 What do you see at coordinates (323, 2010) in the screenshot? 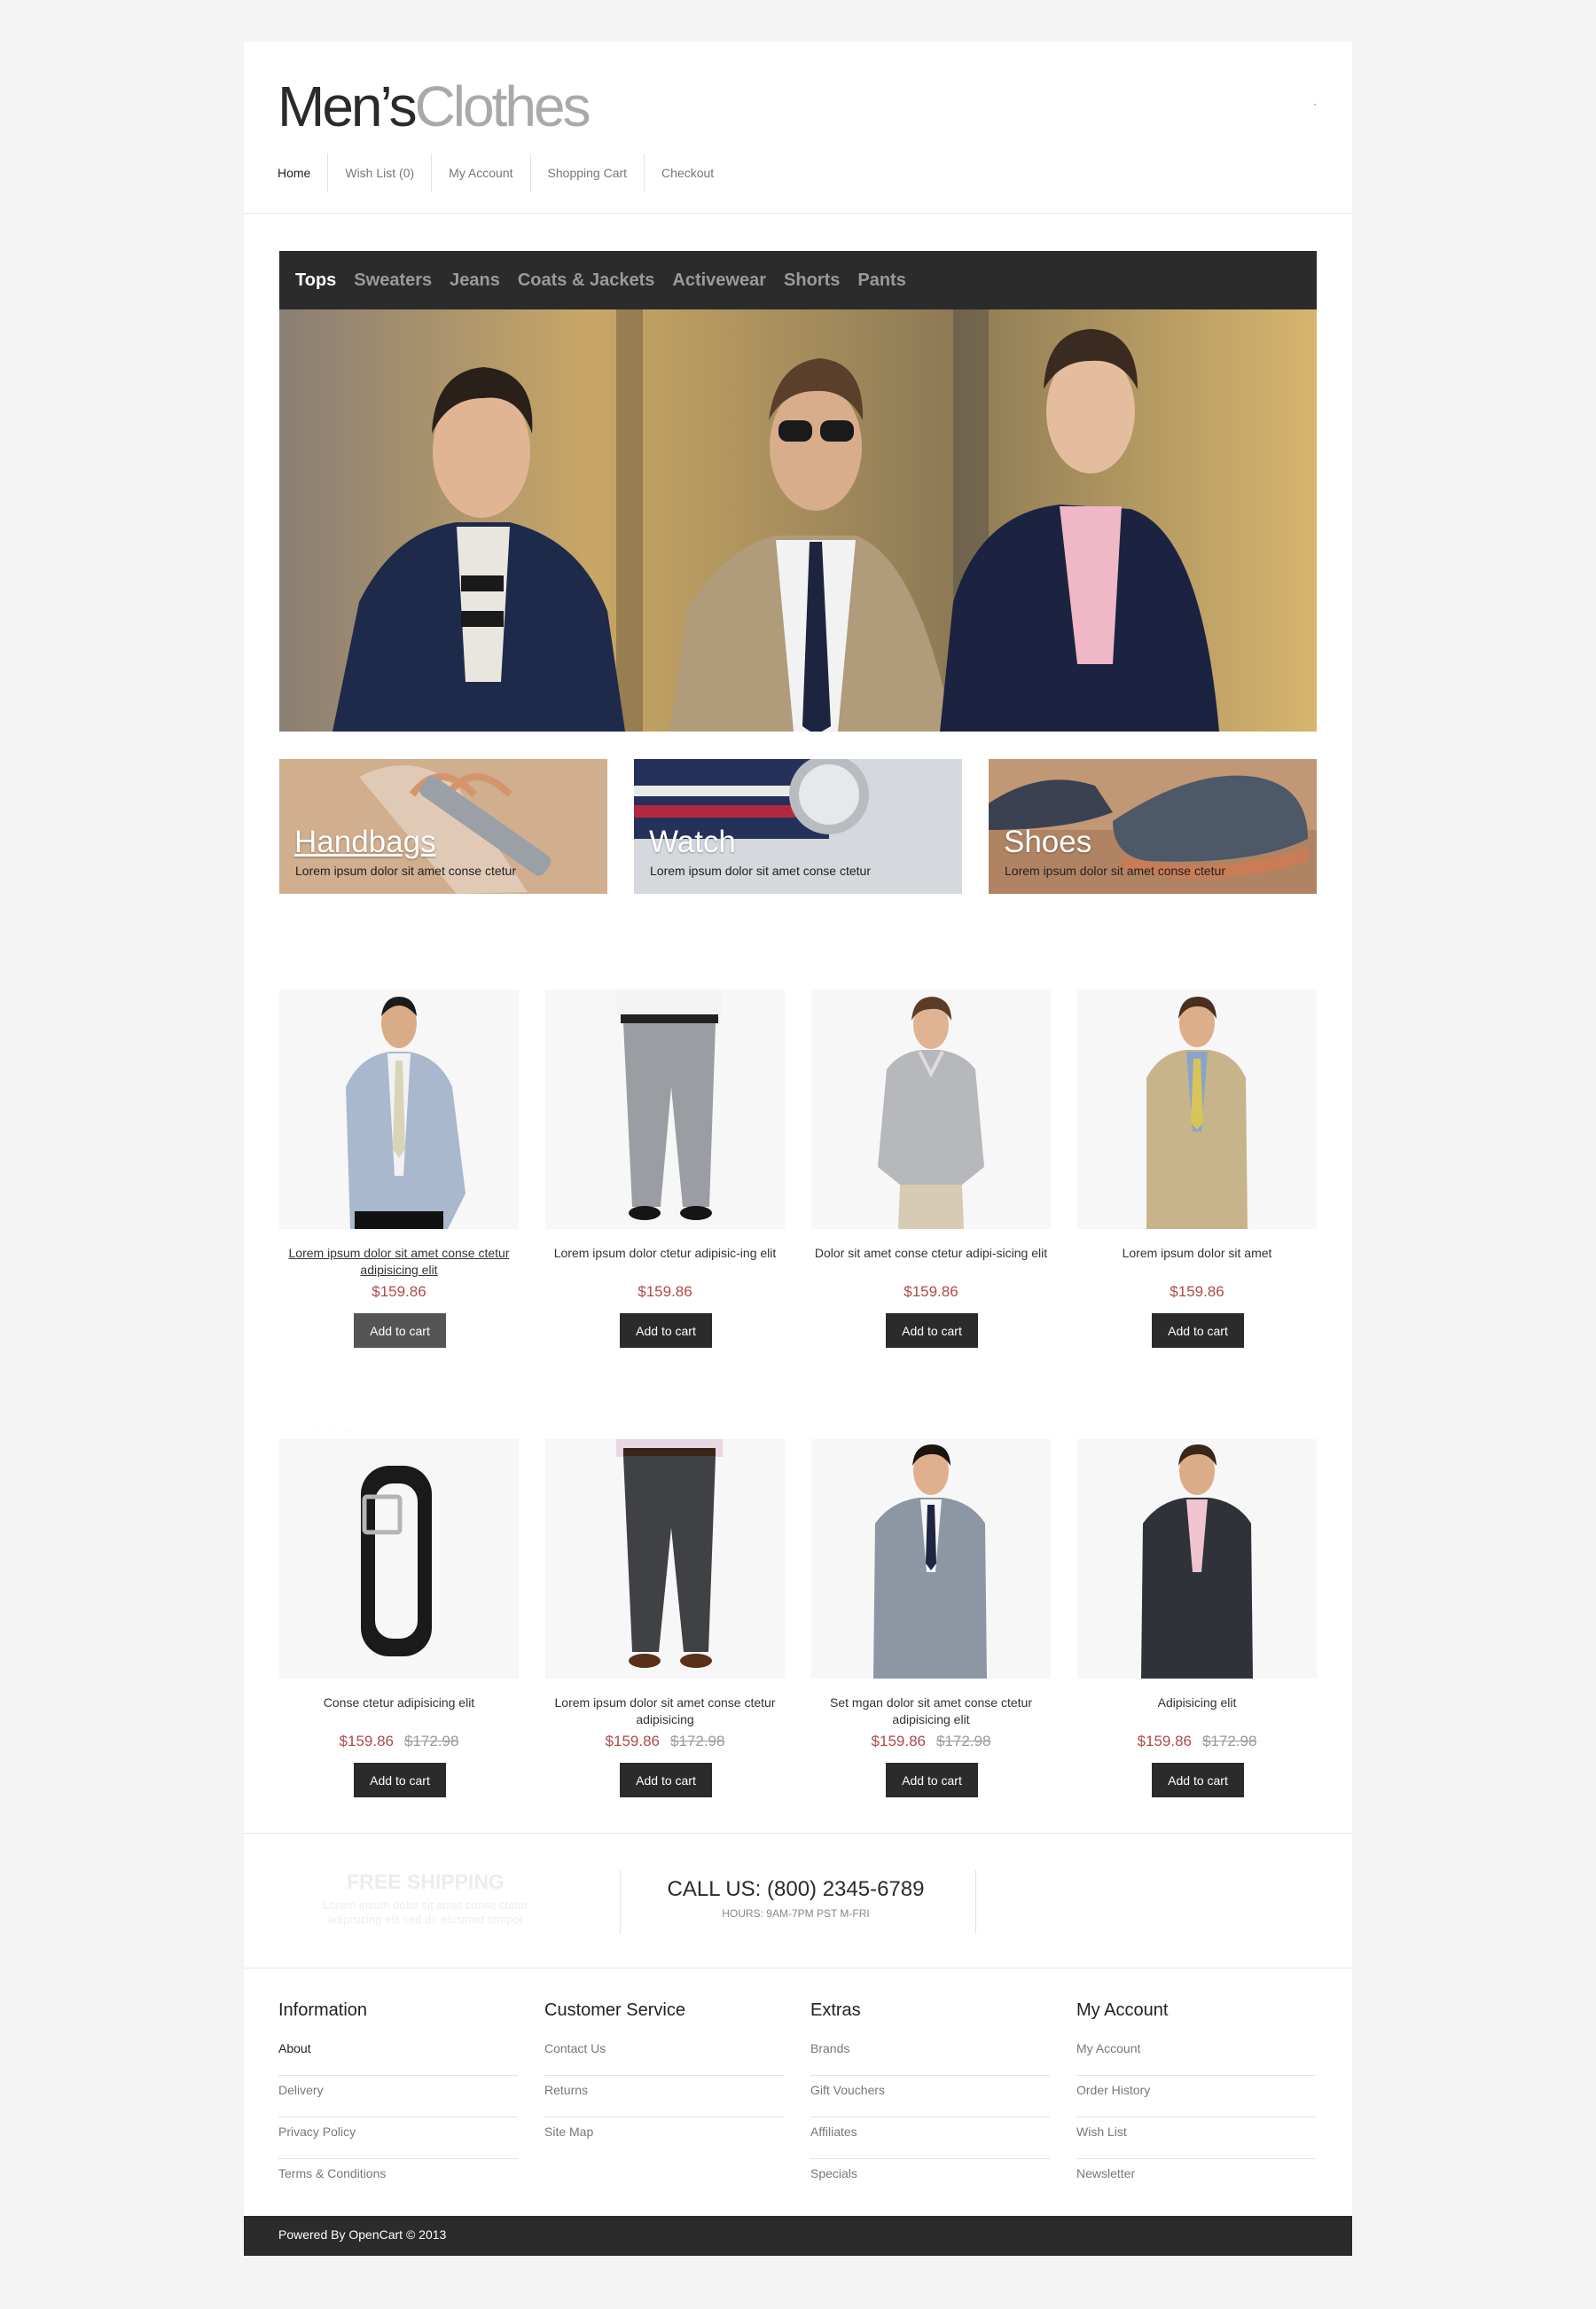
I see `footer-heading: Information` at bounding box center [323, 2010].